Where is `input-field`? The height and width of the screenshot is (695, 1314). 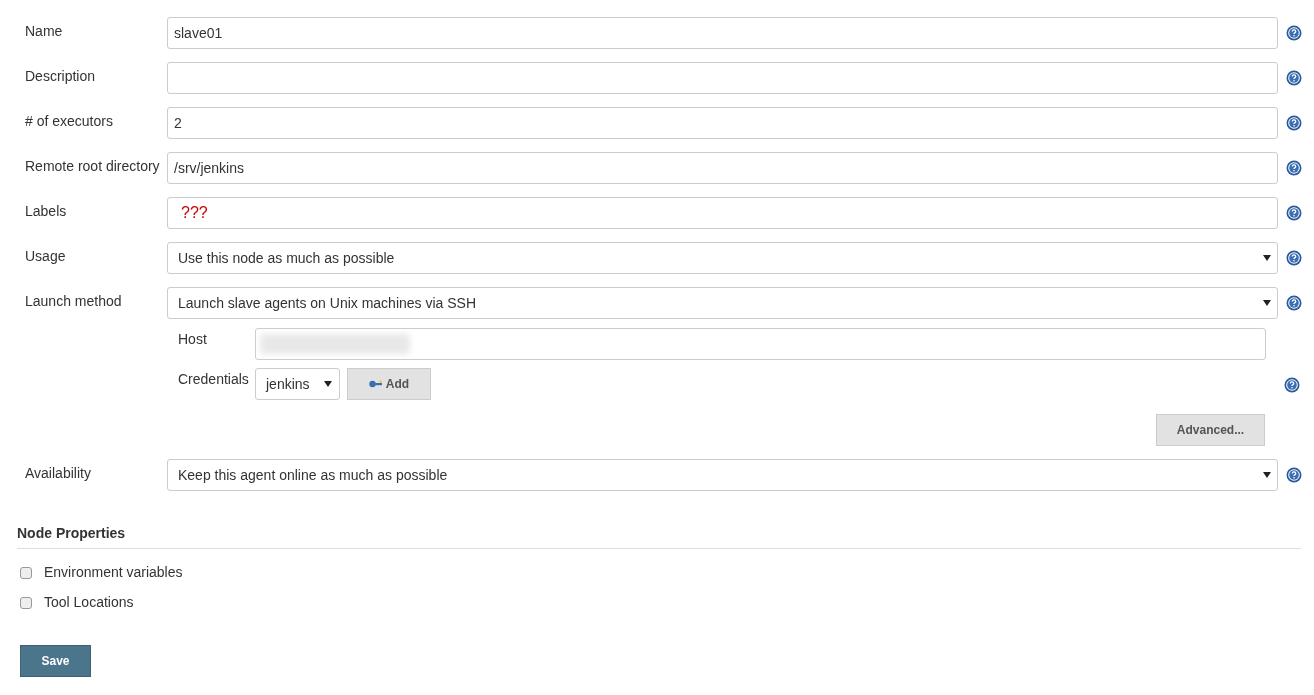 input-field is located at coordinates (722, 78).